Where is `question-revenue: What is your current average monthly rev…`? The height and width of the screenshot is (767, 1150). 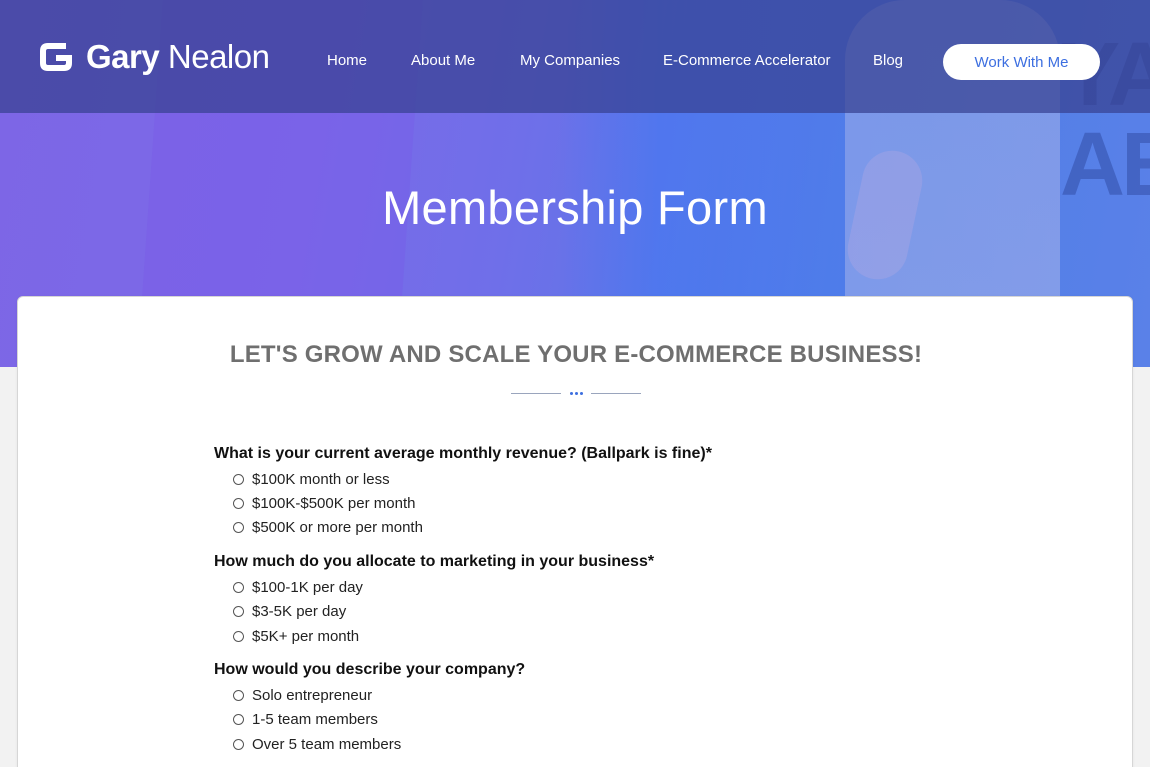 question-revenue: What is your current average monthly rev… is located at coordinates (463, 453).